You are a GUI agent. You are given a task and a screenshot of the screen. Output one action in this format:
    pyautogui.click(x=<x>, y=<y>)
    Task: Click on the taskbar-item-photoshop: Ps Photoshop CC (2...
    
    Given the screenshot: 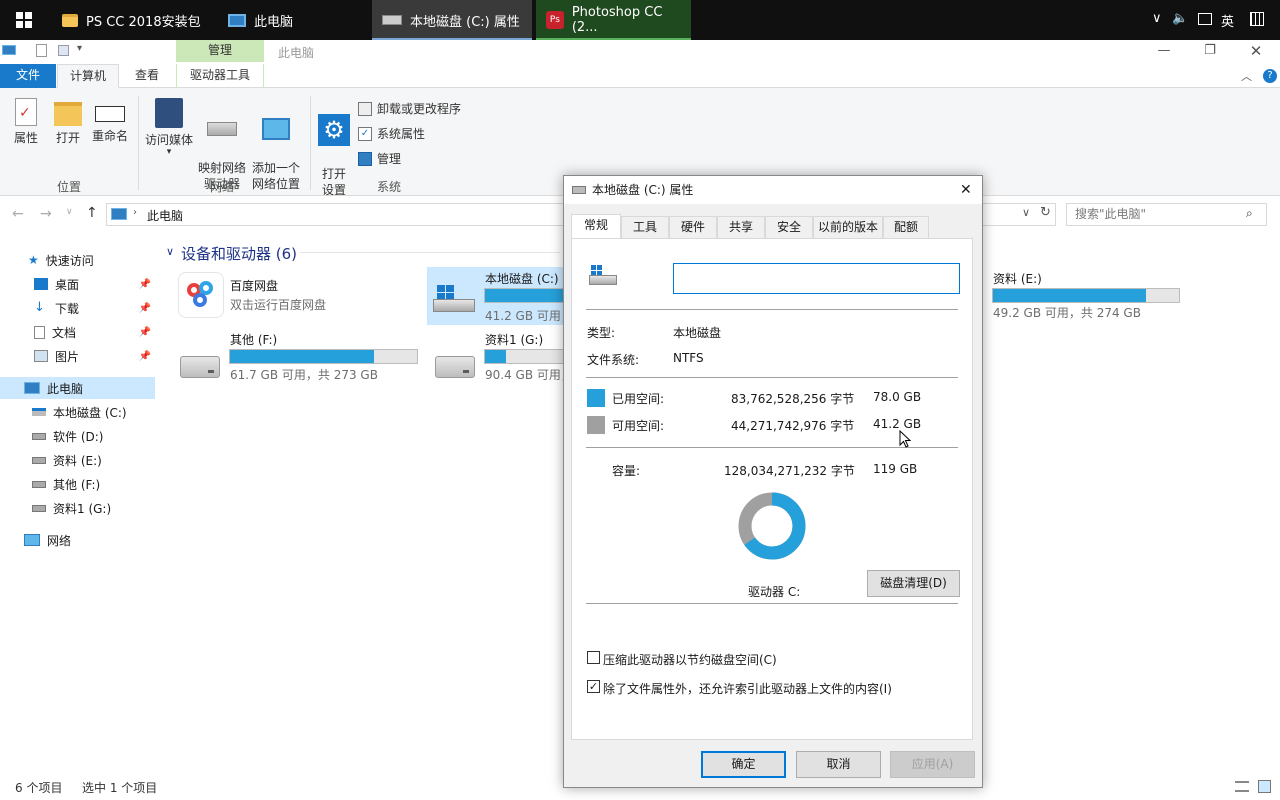 What is the action you would take?
    pyautogui.click(x=613, y=20)
    